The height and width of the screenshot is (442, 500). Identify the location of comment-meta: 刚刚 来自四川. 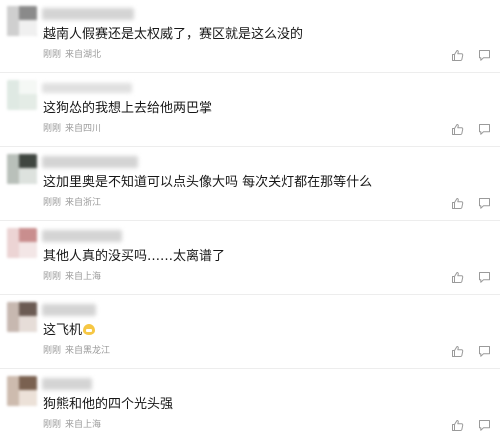
(72, 129).